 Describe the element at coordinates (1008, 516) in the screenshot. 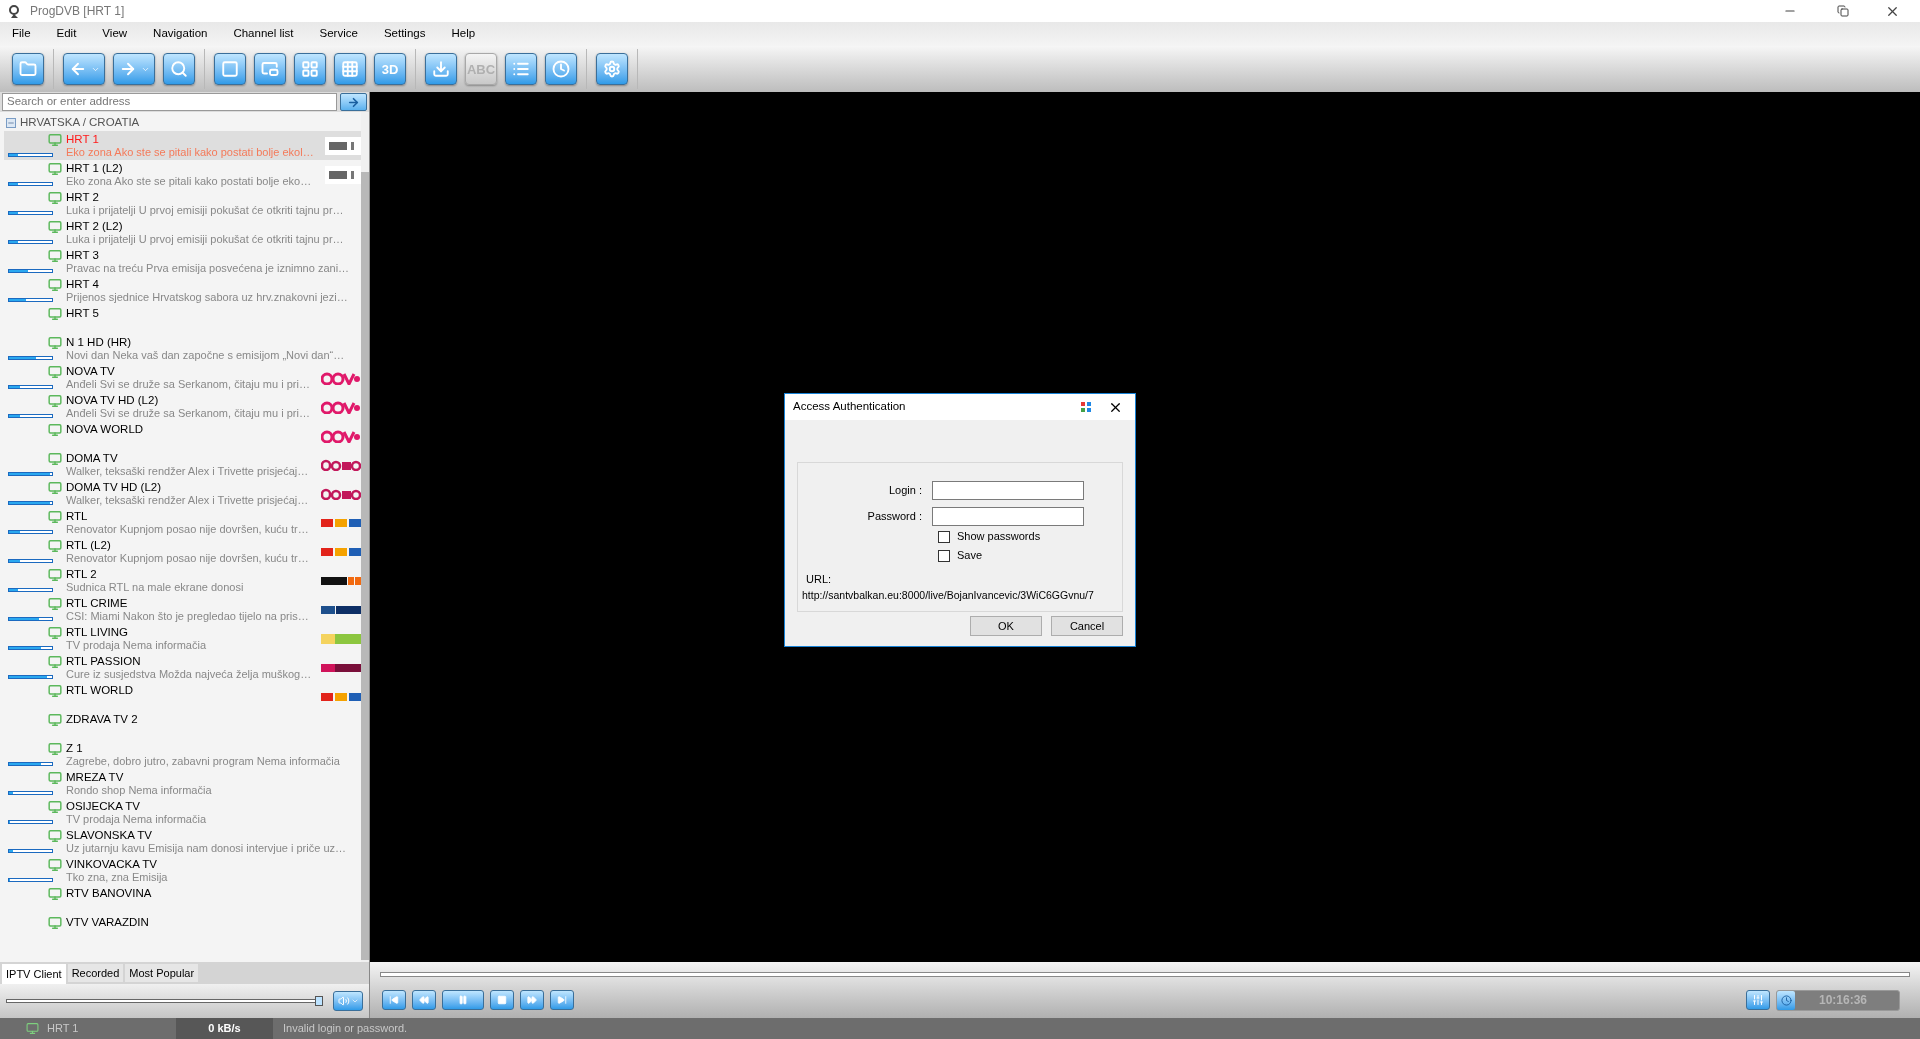

I see `password-field` at that location.